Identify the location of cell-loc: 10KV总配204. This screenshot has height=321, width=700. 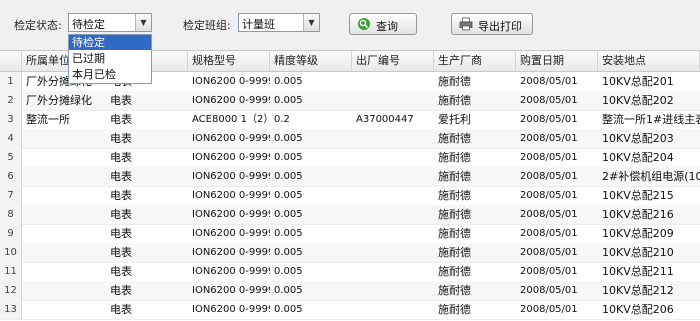
(638, 157).